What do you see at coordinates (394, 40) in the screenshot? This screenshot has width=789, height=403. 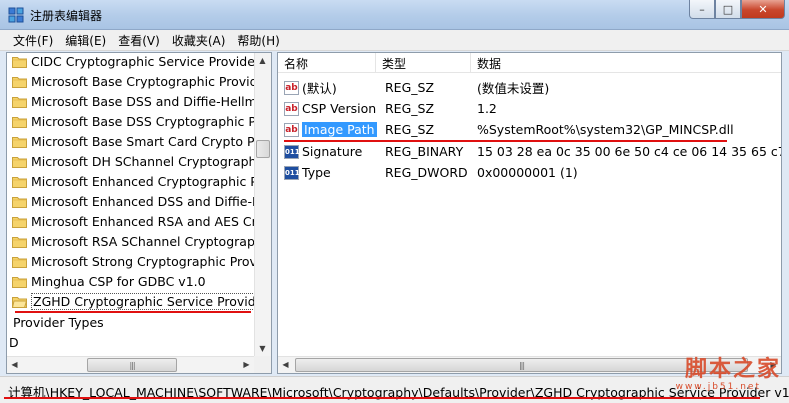 I see `menu-bar: 文件(F) 编辑(E) 查看(V) 收藏夹(A) 帮助(H)` at bounding box center [394, 40].